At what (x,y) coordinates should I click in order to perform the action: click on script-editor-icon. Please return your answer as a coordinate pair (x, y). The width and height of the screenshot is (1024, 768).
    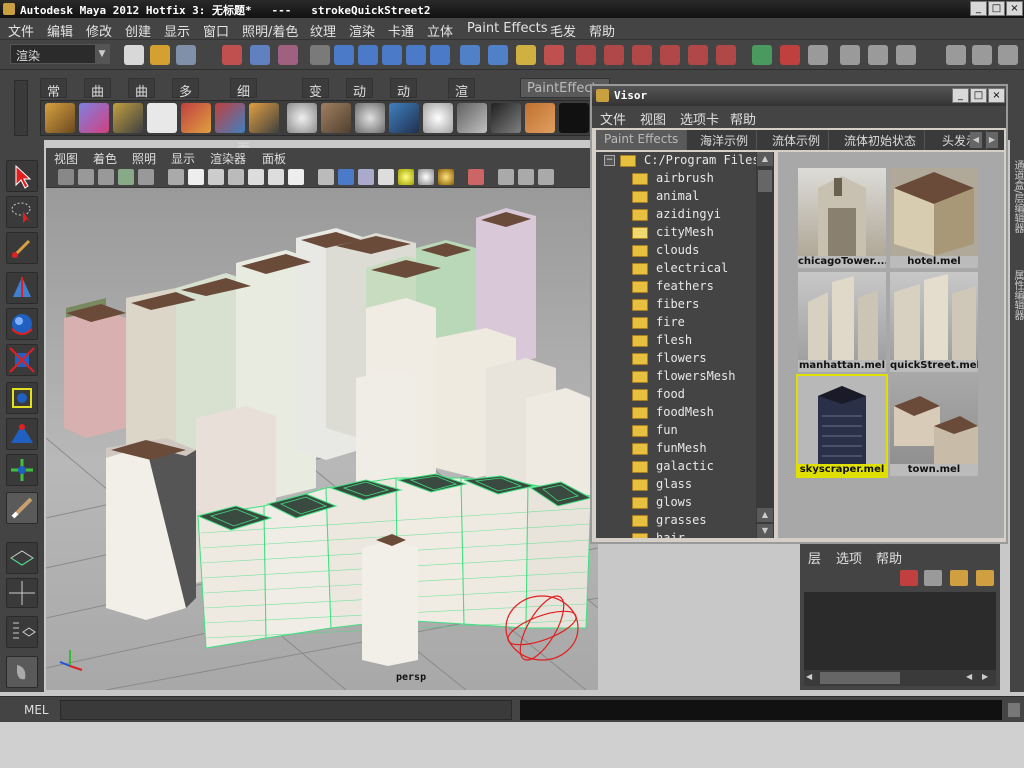
    Looking at the image, I should click on (1014, 710).